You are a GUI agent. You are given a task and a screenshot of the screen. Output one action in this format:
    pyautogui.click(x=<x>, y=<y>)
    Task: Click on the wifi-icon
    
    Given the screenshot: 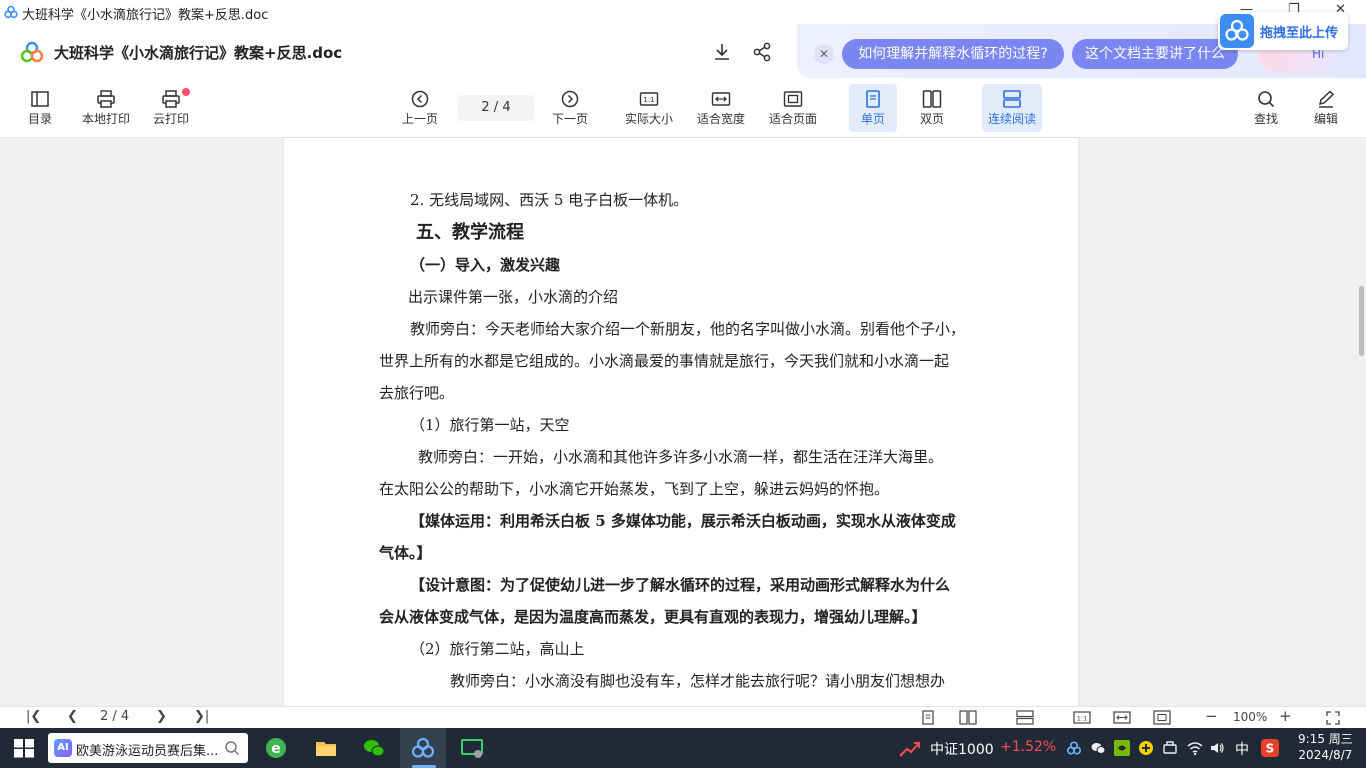 What is the action you would take?
    pyautogui.click(x=1195, y=748)
    